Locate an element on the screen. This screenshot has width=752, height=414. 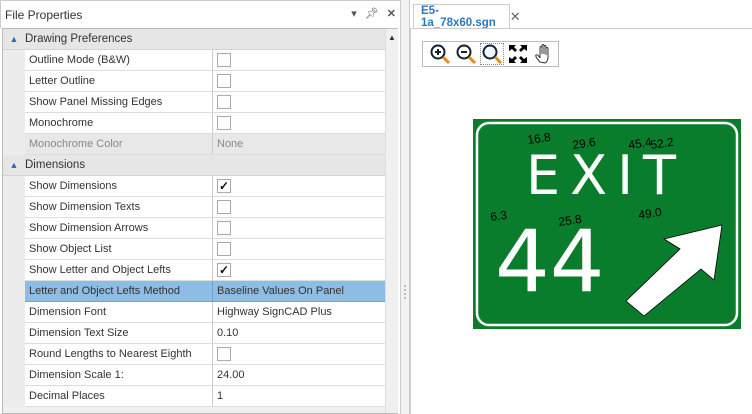
property-row: Monochrome is located at coordinates (194, 123).